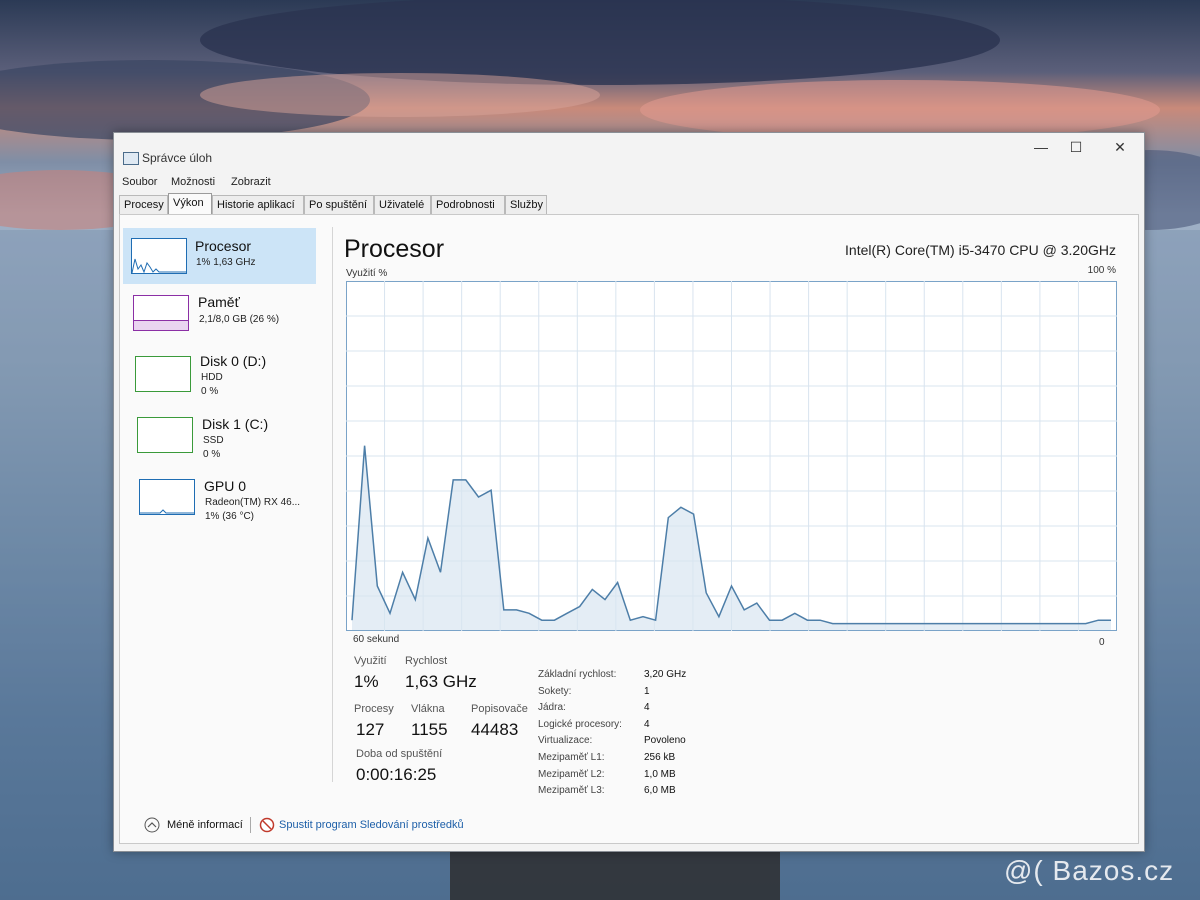 This screenshot has height=900, width=1200. What do you see at coordinates (163, 374) in the screenshot?
I see `disk0-mini-graph` at bounding box center [163, 374].